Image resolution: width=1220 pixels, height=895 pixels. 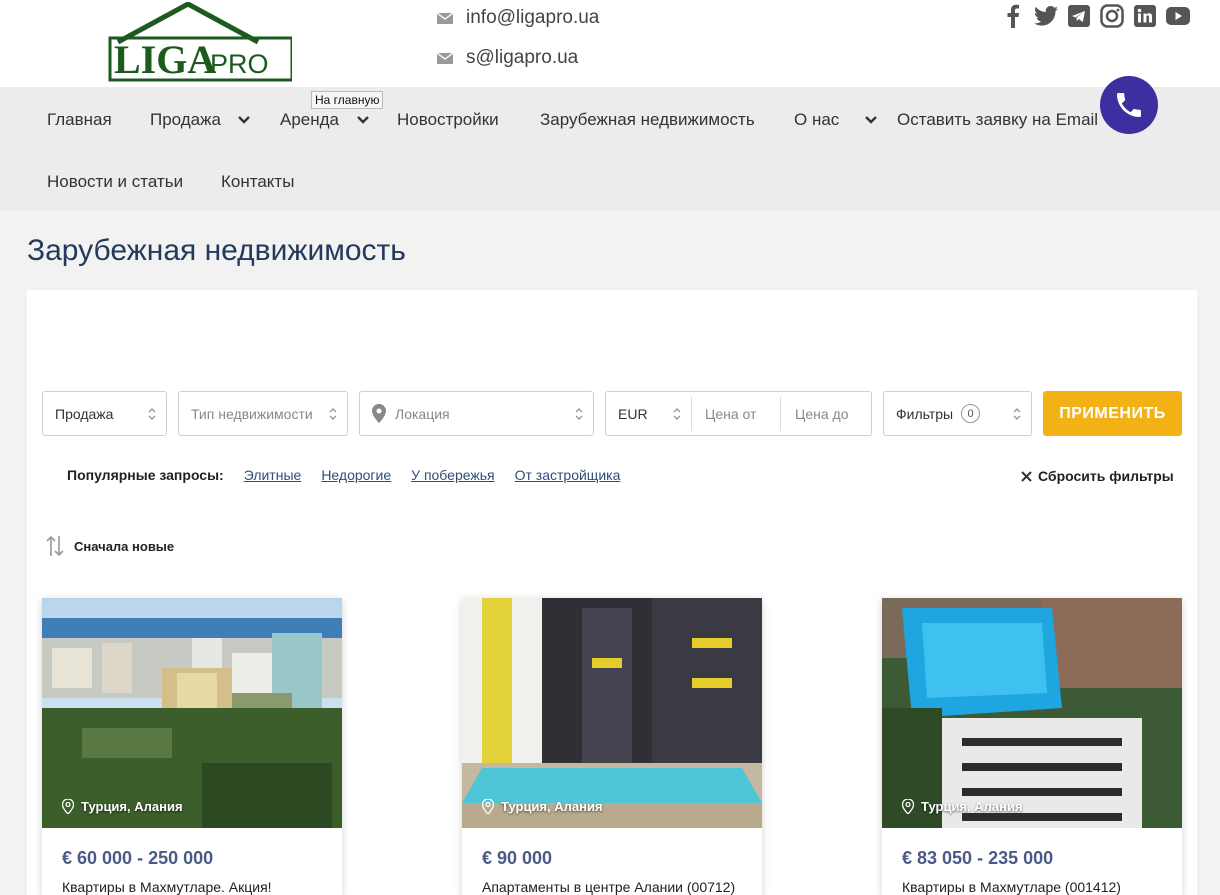 I want to click on reset-filters-button: Сбросить фильтры, so click(x=1097, y=476).